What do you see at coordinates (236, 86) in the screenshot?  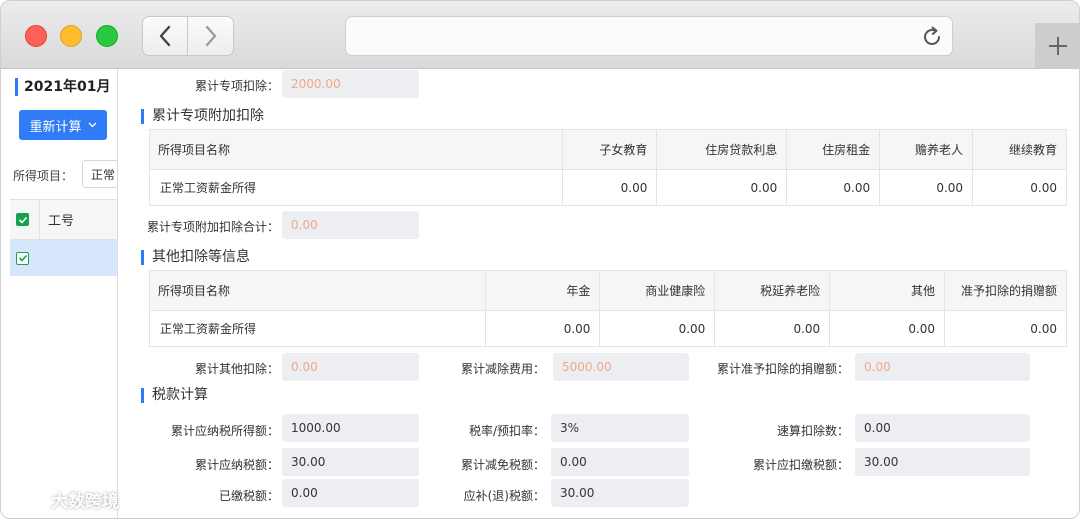 I see `cum-special-deduction-label: 累计专项扣除：` at bounding box center [236, 86].